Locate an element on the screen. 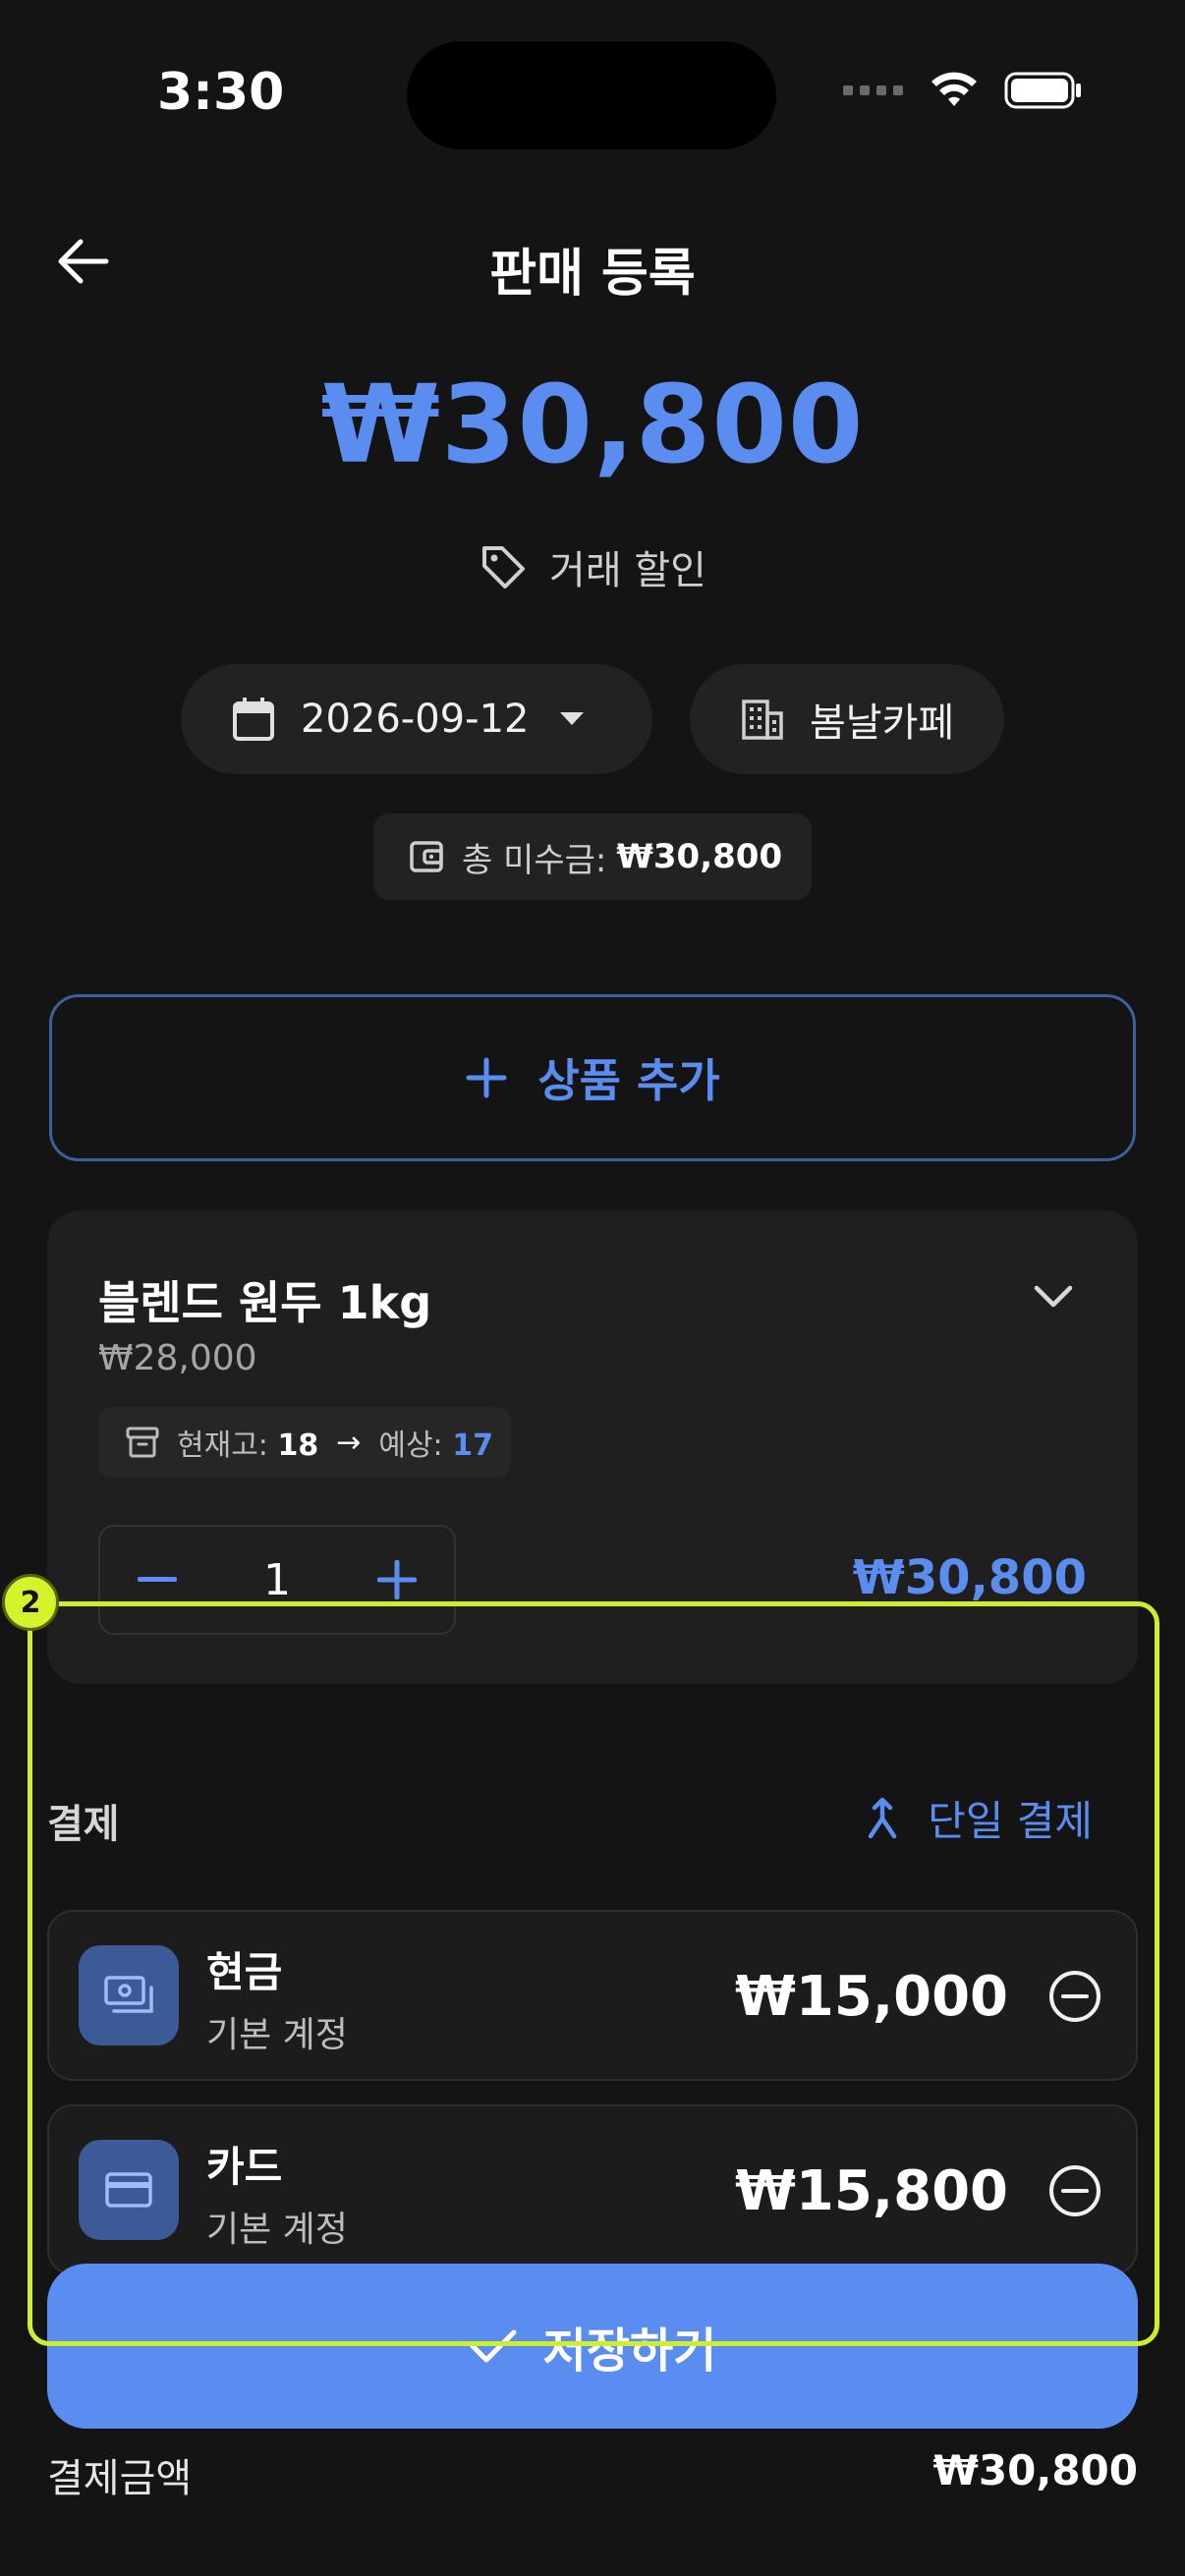 This screenshot has height=2576, width=1185. tag-icon is located at coordinates (504, 567).